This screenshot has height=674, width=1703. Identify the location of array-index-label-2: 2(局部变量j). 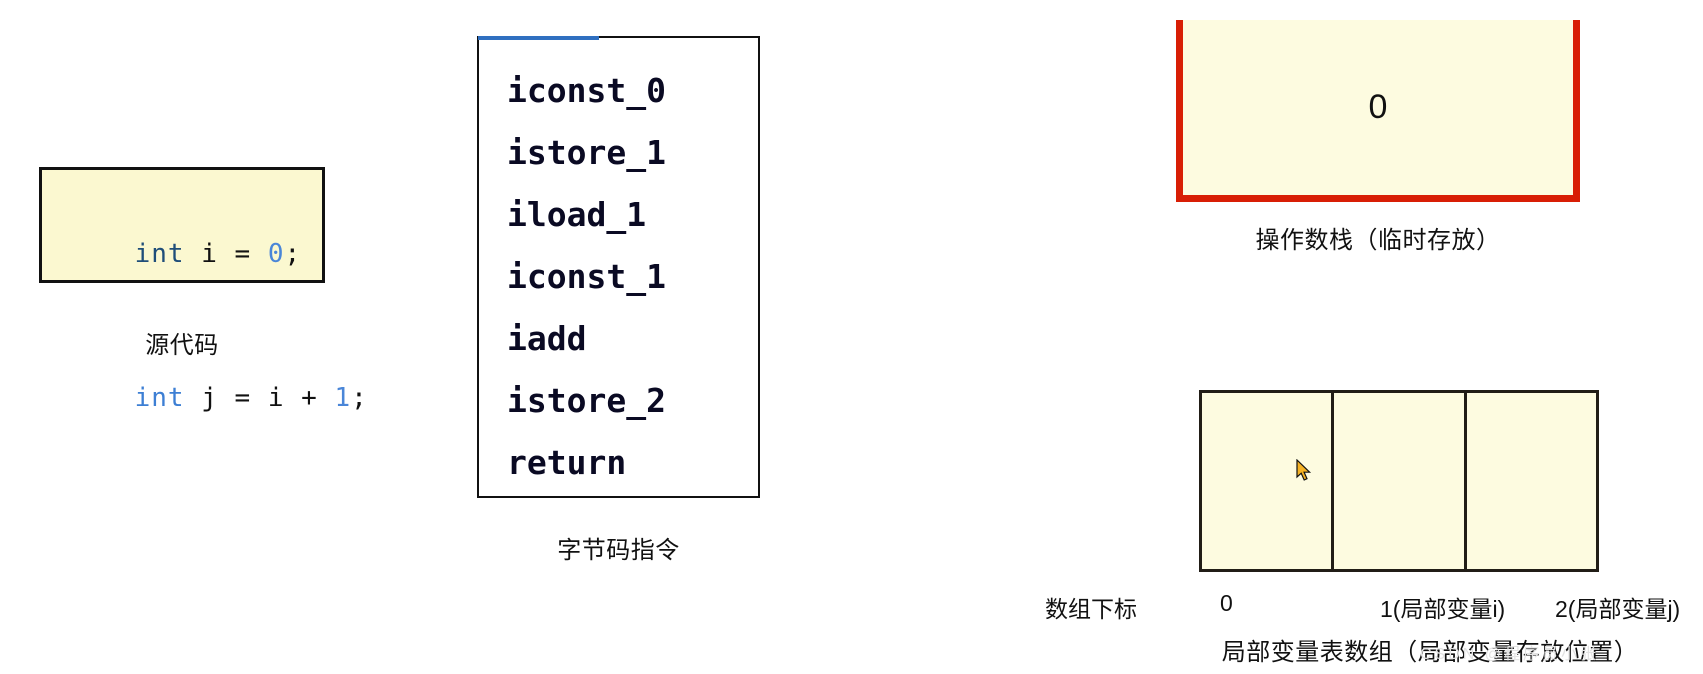
(1618, 609).